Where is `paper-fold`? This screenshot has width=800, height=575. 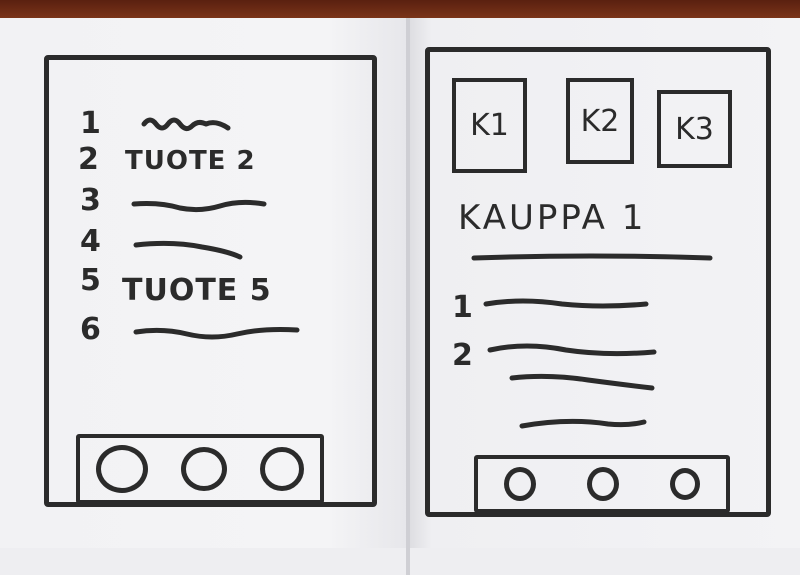
paper-fold is located at coordinates (408, 296).